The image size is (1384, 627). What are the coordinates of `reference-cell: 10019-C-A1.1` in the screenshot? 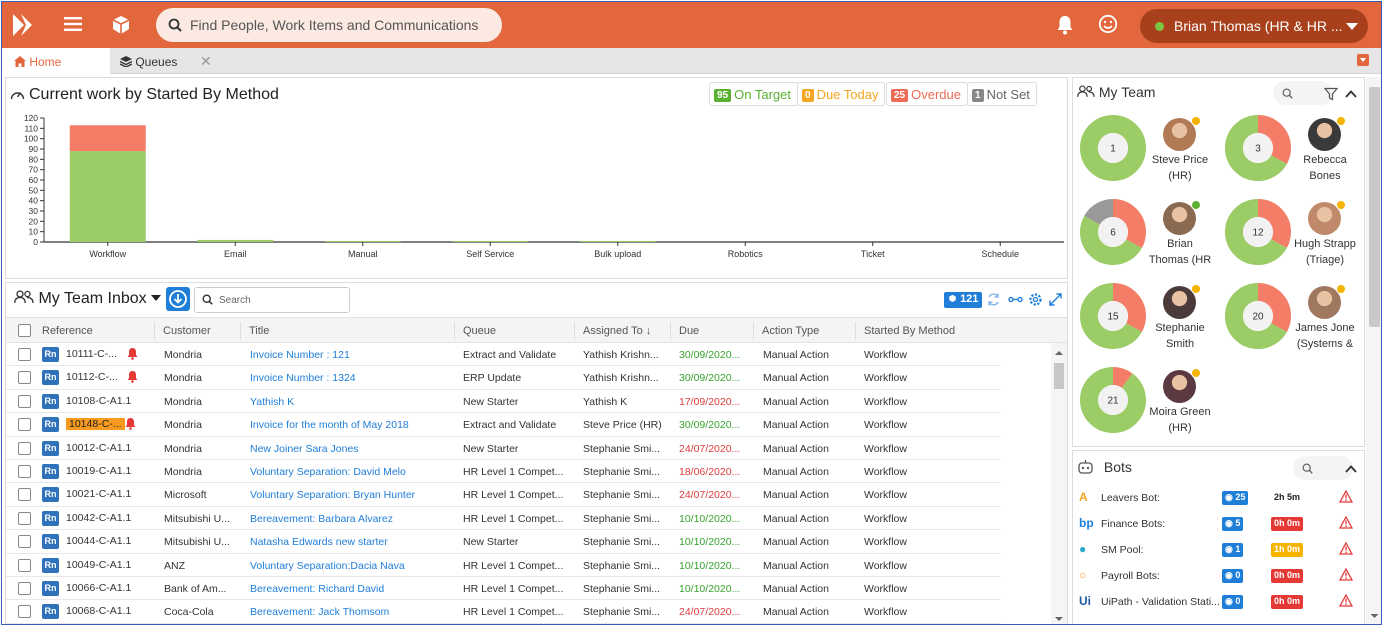 It's located at (98, 471).